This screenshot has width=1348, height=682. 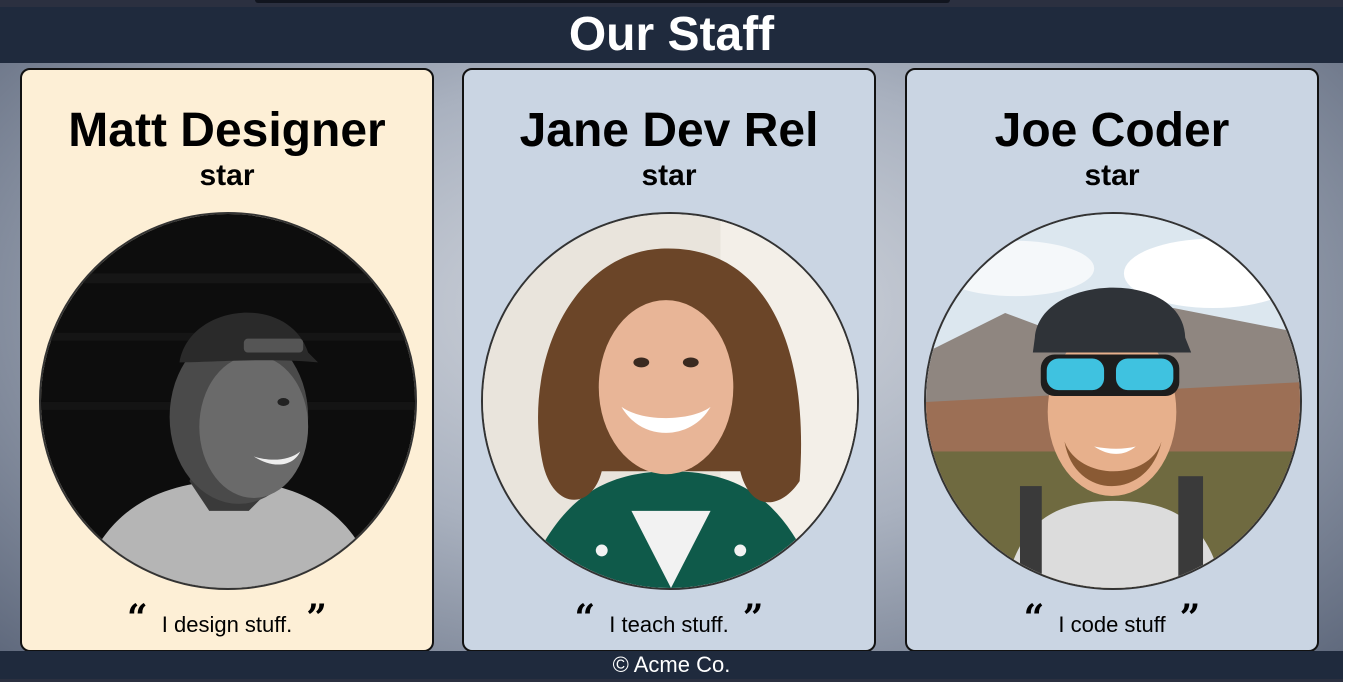 I want to click on page-title: Our Staff, so click(x=671, y=34).